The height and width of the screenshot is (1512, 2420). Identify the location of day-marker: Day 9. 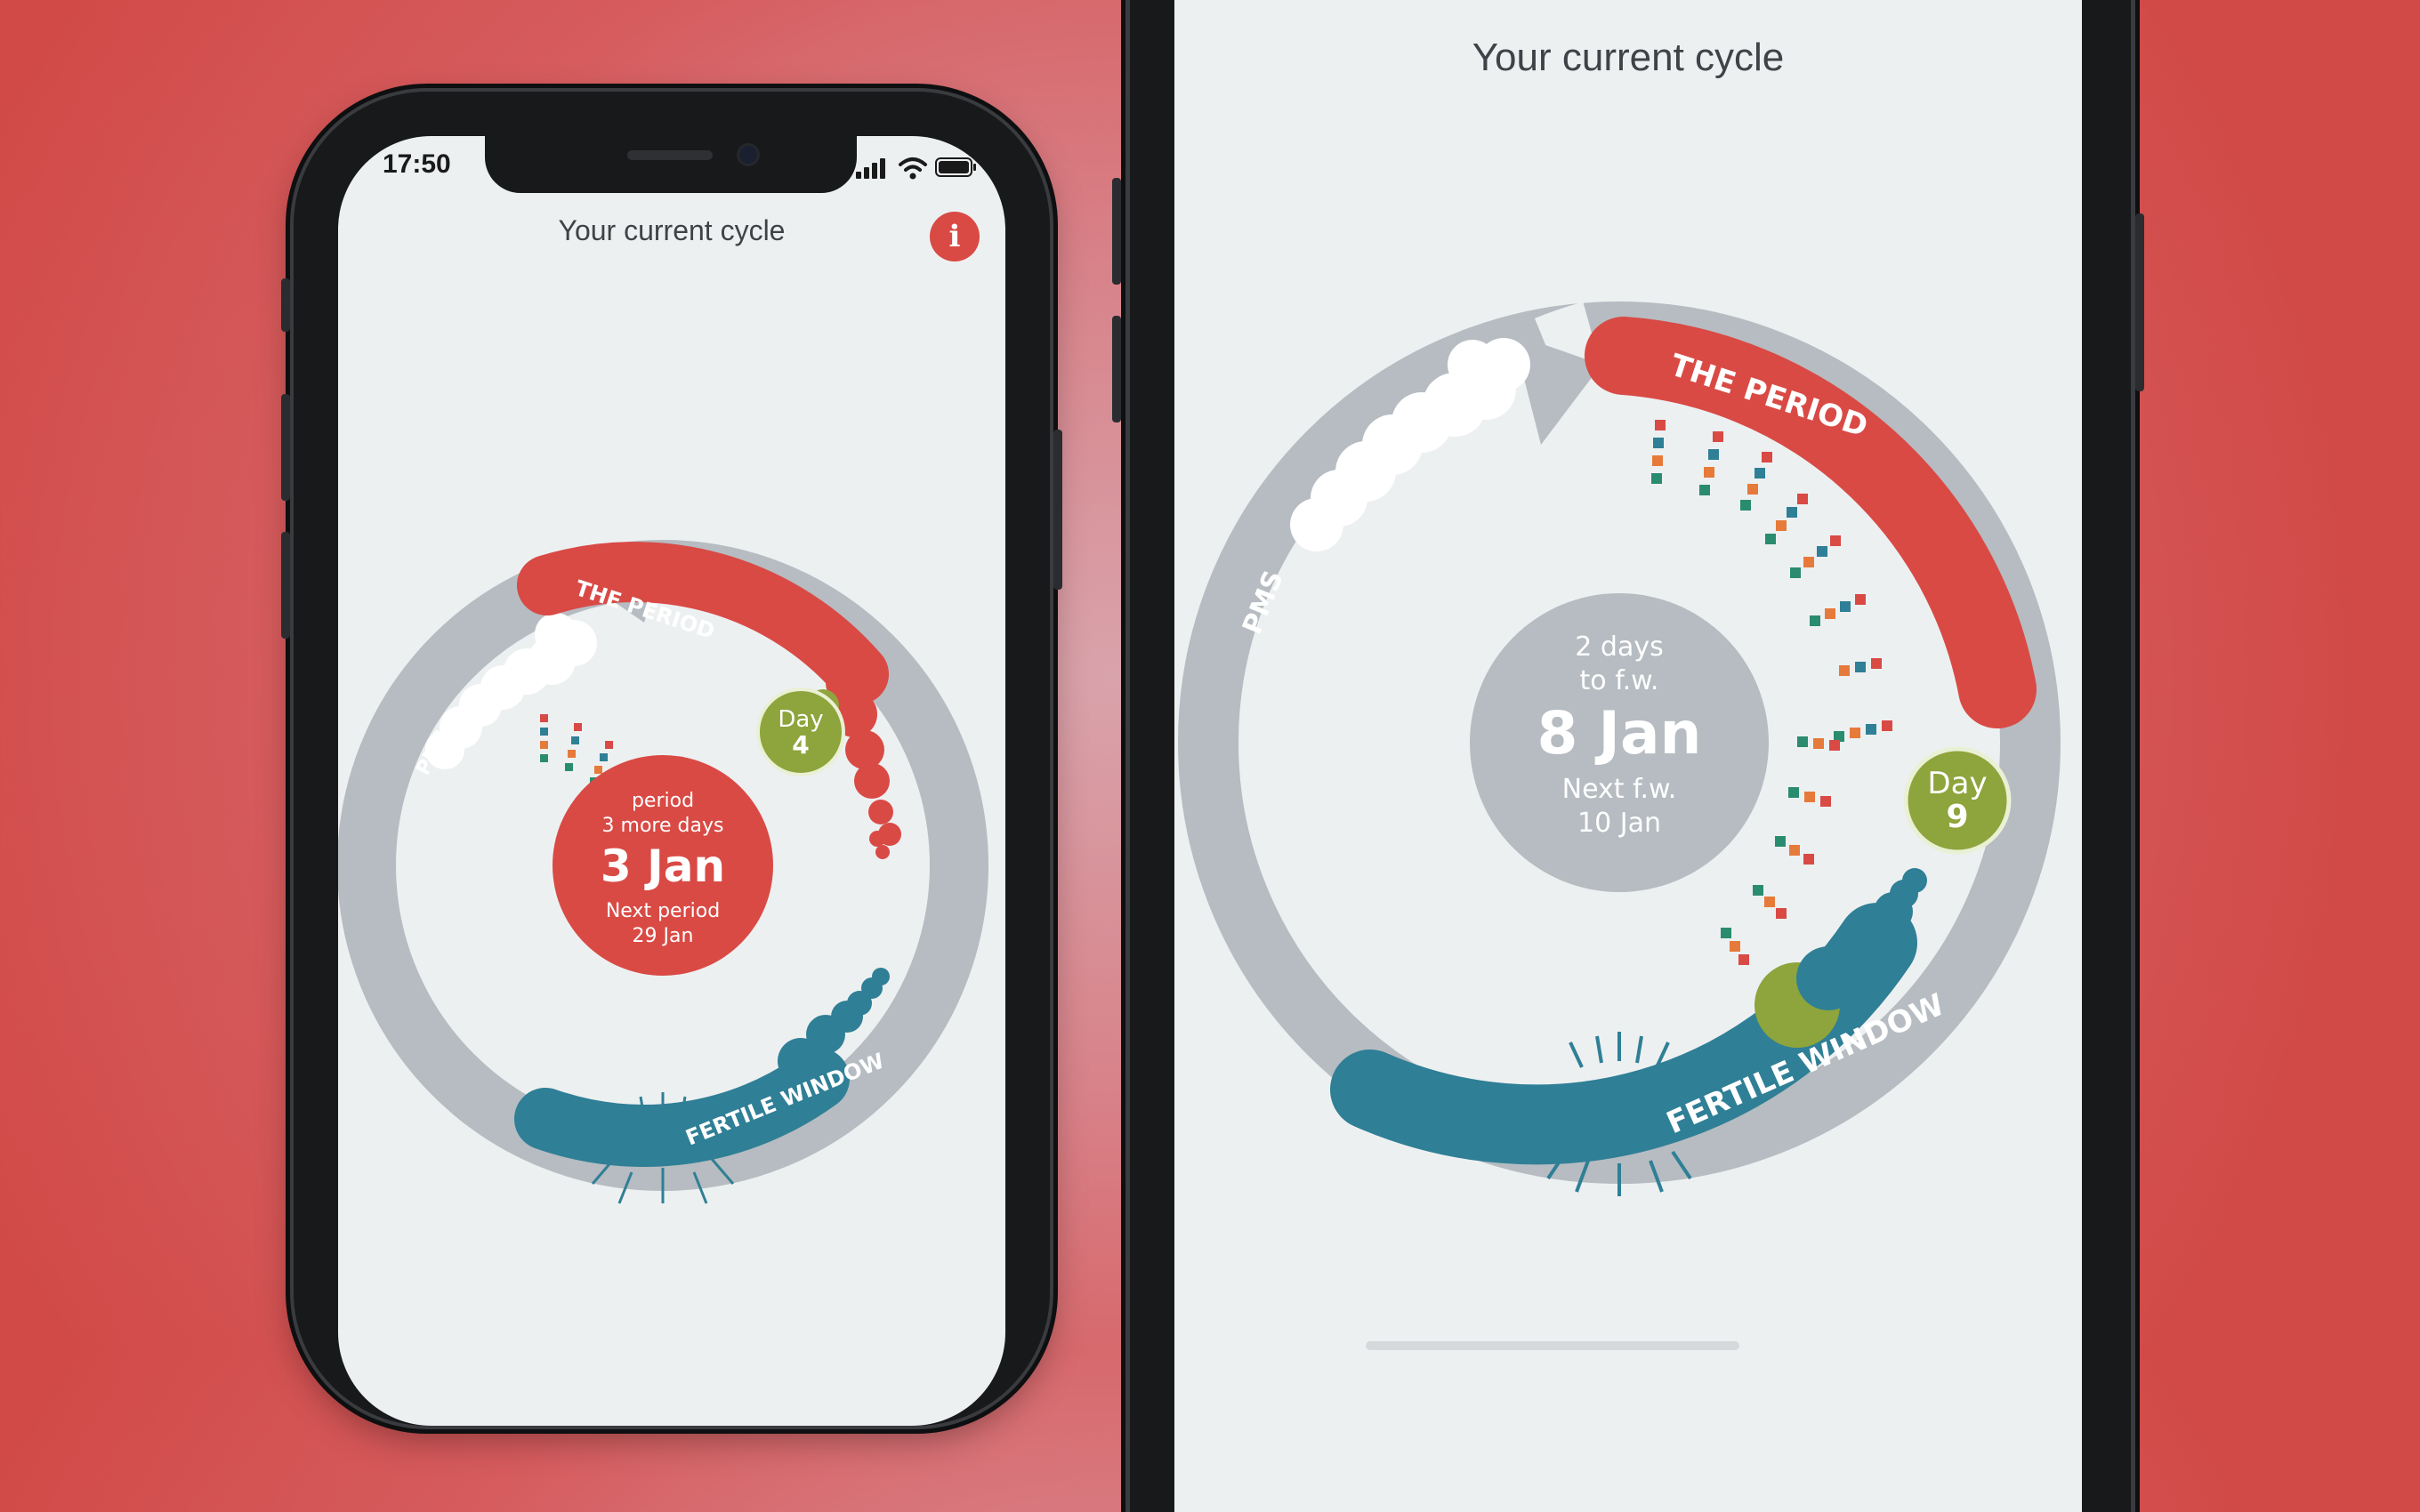
(1957, 801).